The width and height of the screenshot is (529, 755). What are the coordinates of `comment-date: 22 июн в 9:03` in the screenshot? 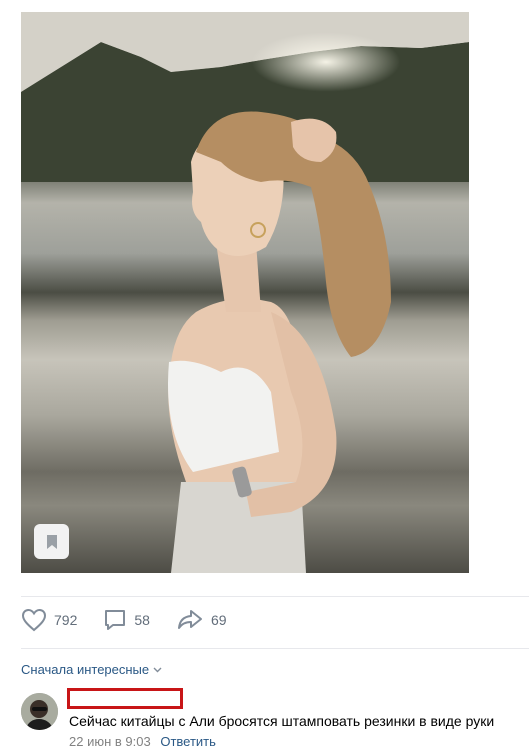 It's located at (110, 741).